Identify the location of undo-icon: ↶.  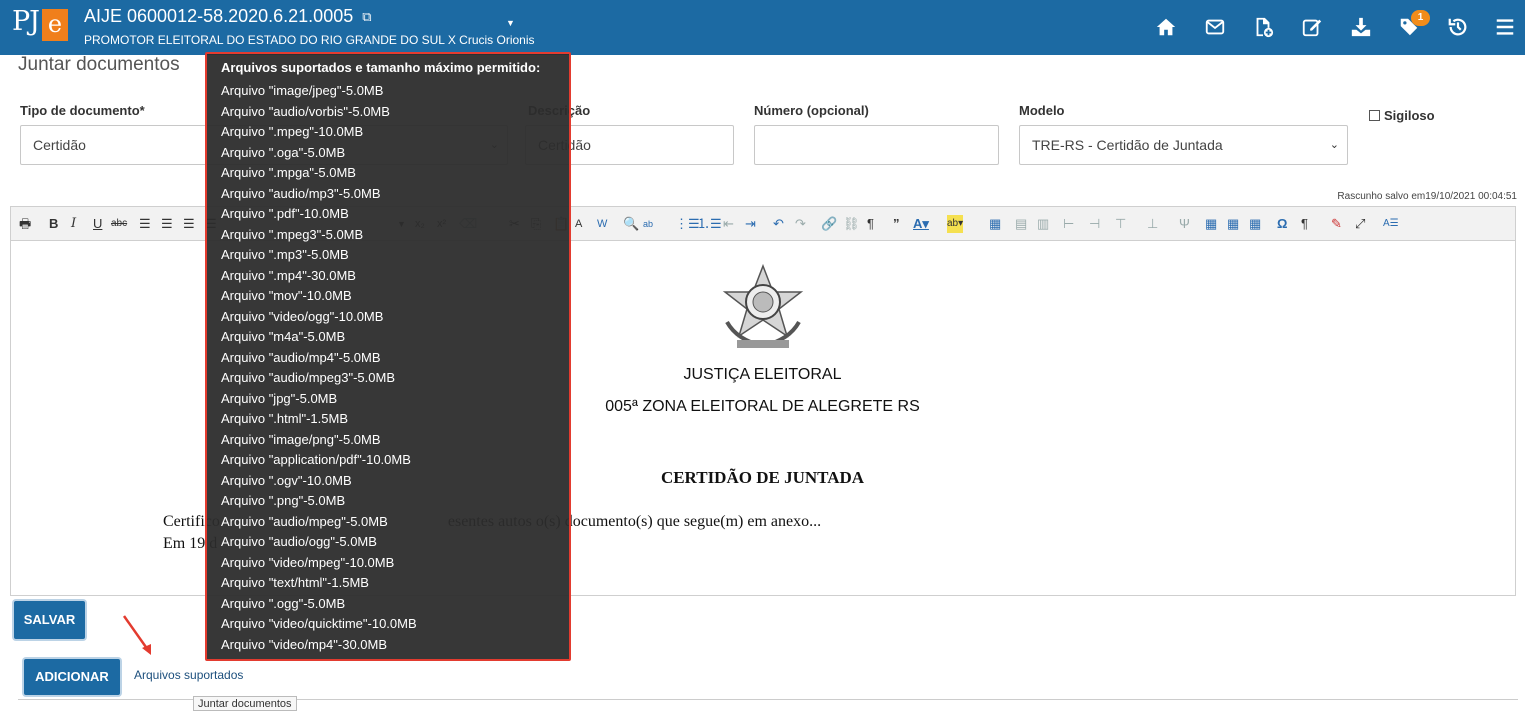
(778, 224).